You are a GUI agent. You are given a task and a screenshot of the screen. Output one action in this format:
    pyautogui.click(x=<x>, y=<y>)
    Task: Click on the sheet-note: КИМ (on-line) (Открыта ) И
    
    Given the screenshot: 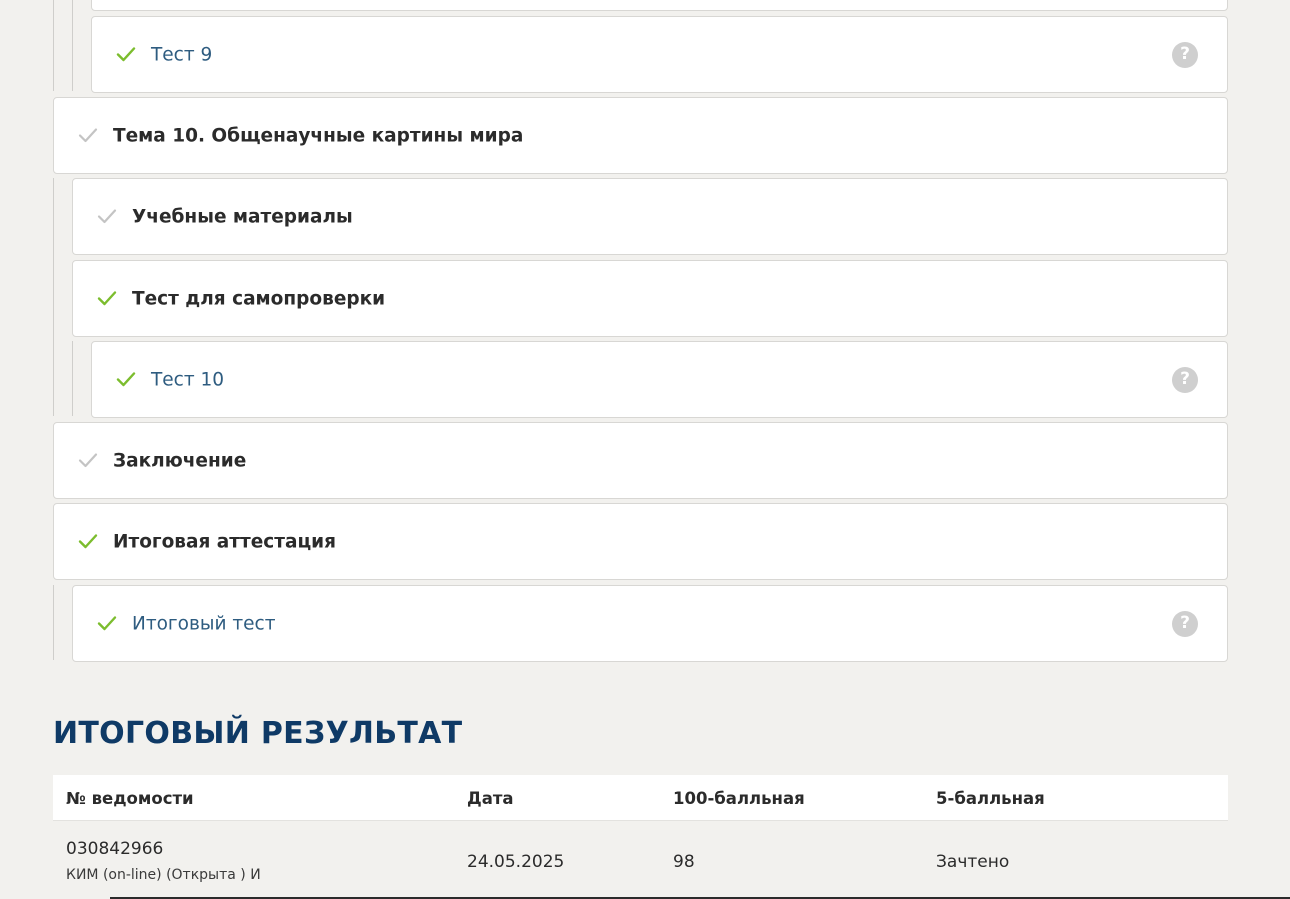 What is the action you would take?
    pyautogui.click(x=163, y=875)
    